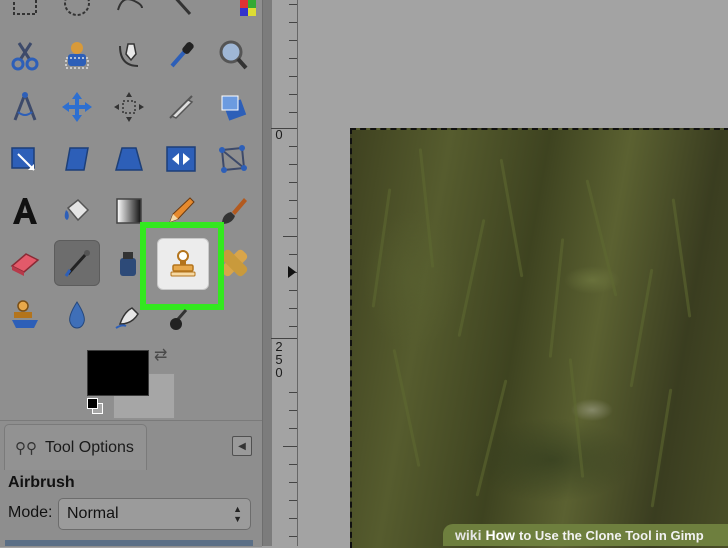 This screenshot has width=728, height=548. I want to click on zoom-tool, so click(233, 55).